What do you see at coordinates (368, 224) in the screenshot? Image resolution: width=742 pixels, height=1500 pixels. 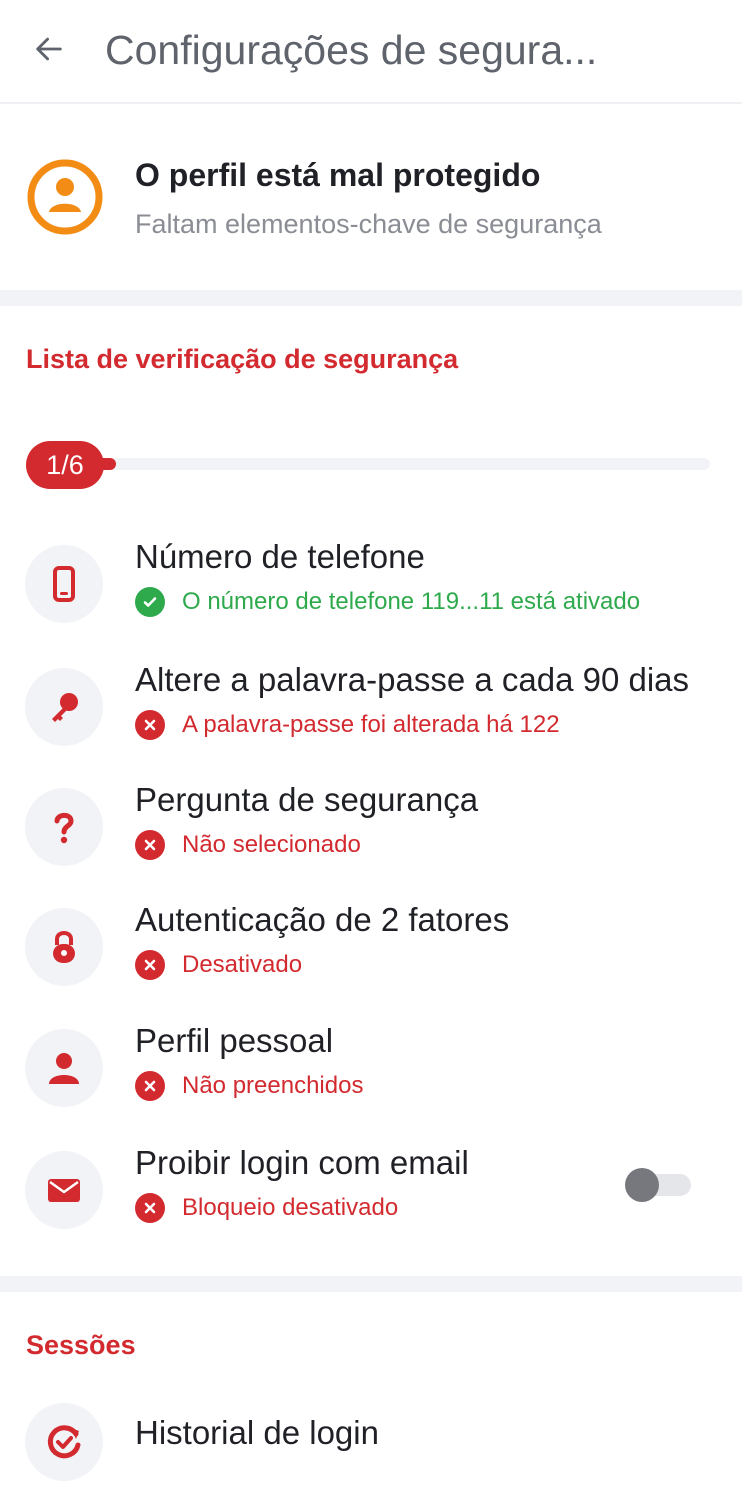 I see `profile-status-subtitle: Faltam elementos-chave de segurança` at bounding box center [368, 224].